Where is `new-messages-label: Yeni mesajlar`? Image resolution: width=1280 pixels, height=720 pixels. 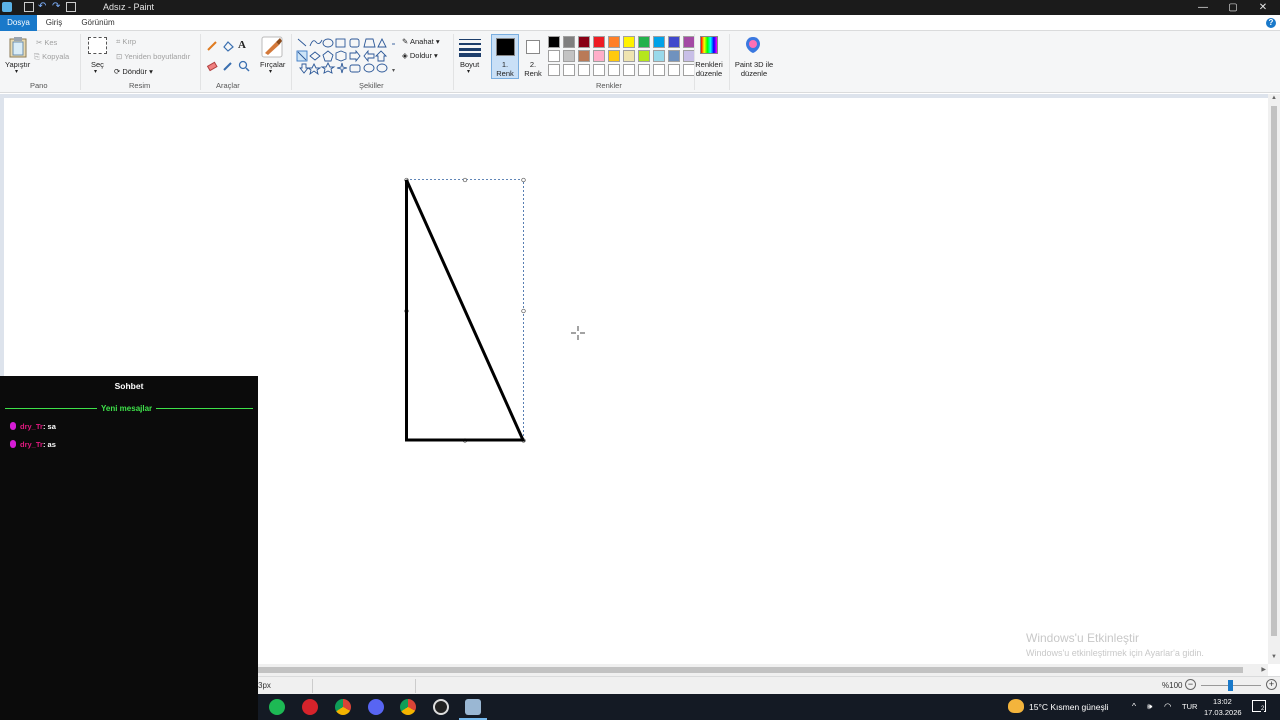
new-messages-label: Yeni mesajlar is located at coordinates (127, 408).